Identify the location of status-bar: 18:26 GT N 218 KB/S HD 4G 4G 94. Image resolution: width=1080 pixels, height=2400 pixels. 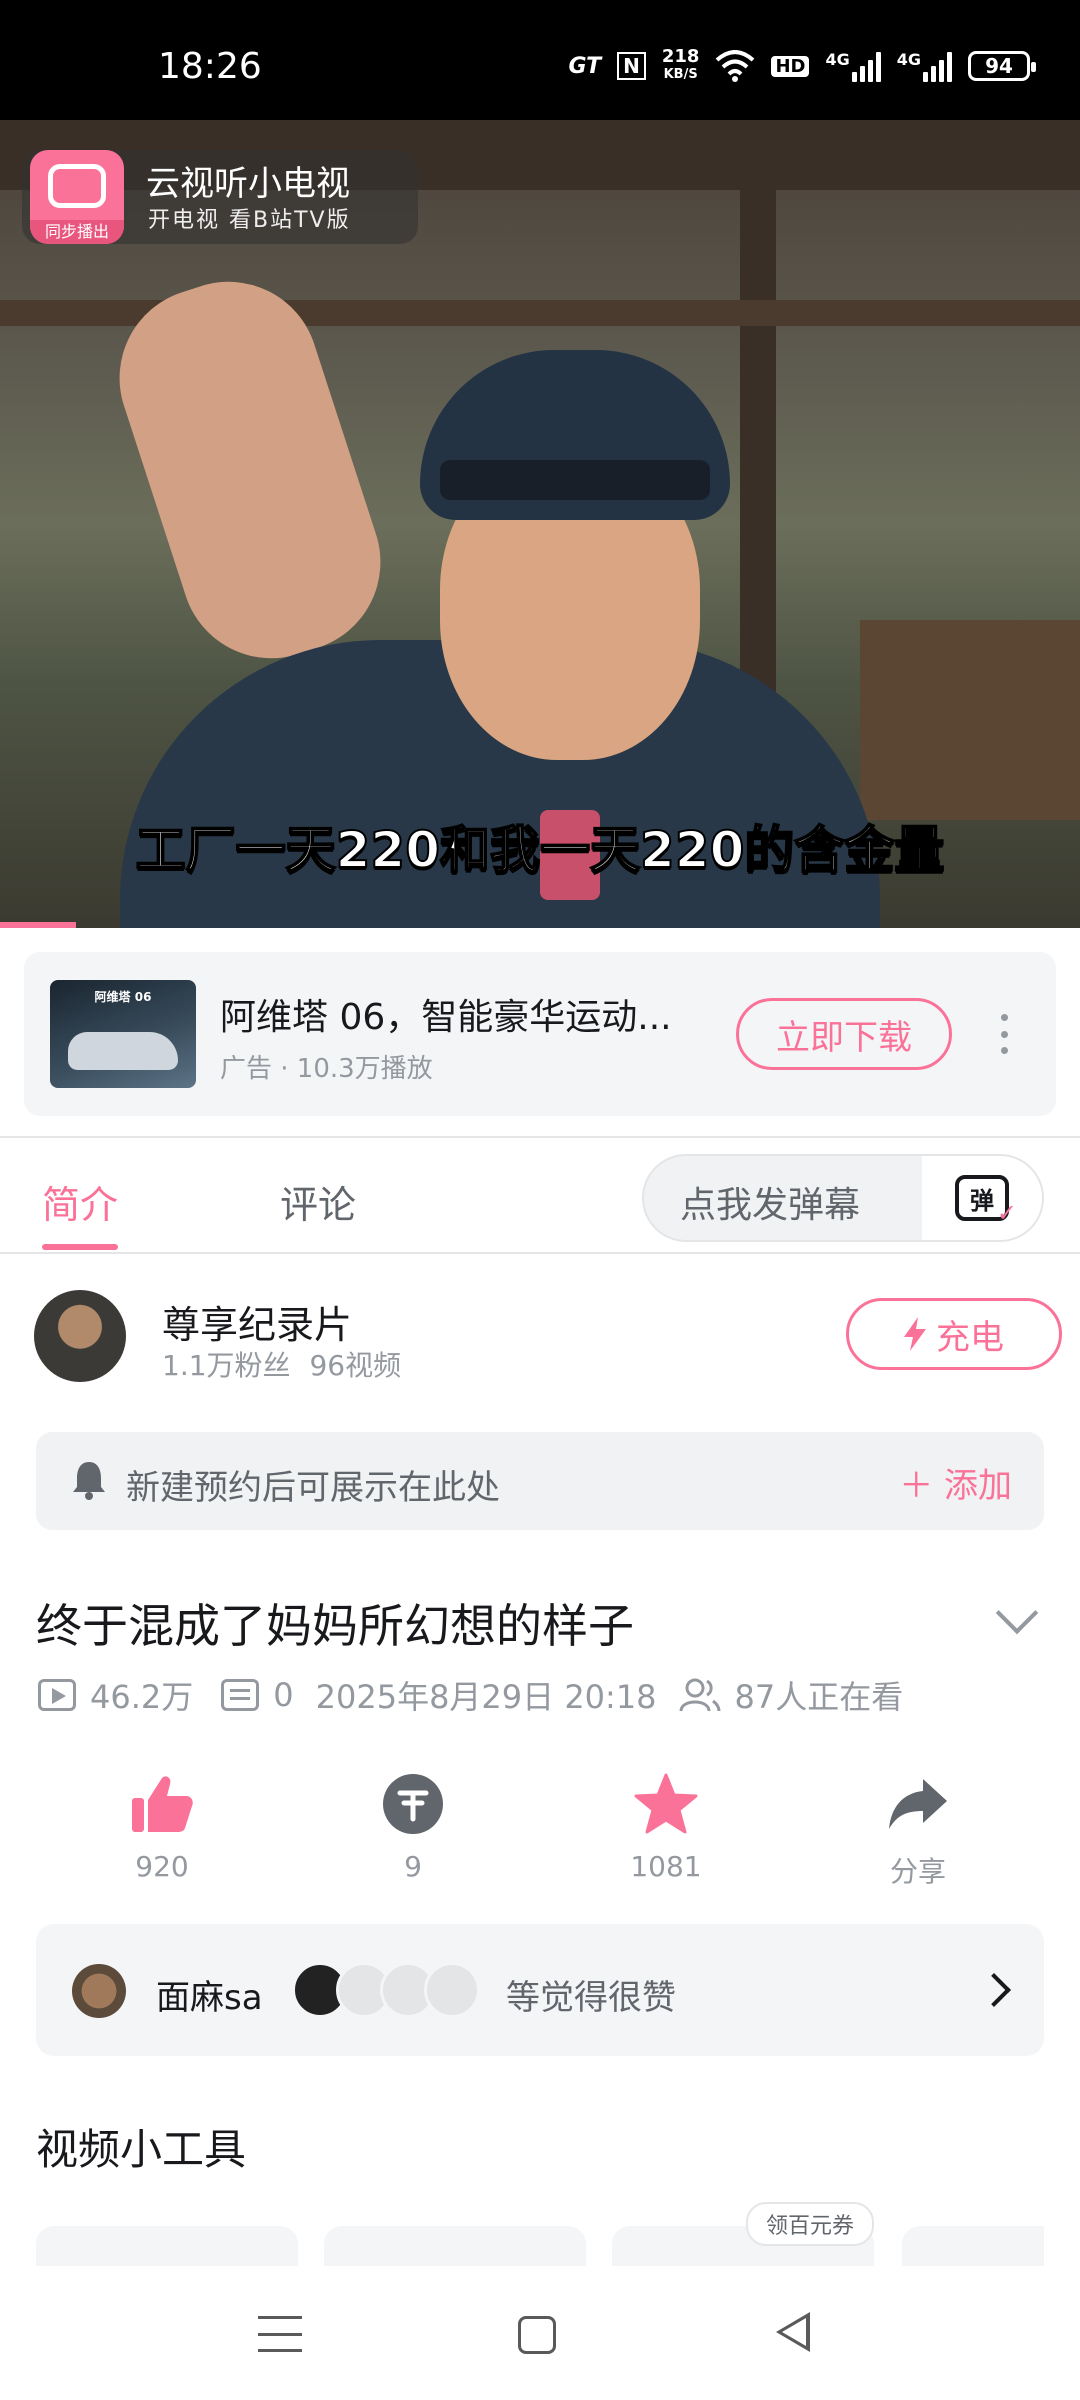
(540, 60).